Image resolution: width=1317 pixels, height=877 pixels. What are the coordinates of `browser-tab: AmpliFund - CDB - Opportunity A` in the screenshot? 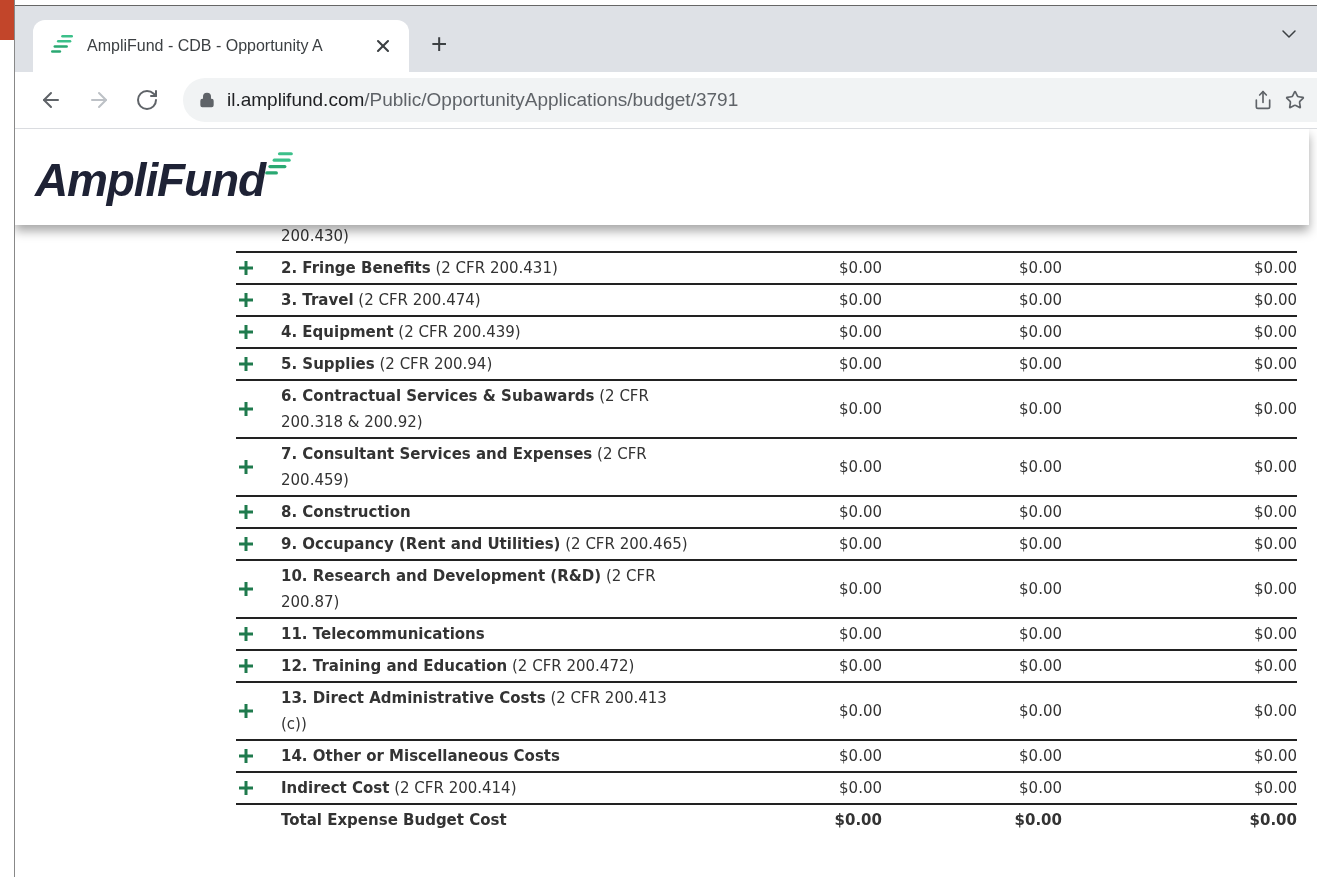 It's located at (221, 46).